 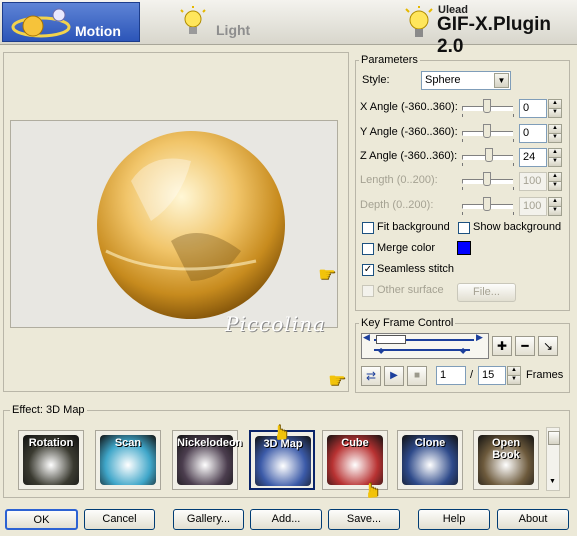 What do you see at coordinates (425, 345) in the screenshot?
I see `keyframe-timeline: ◀ ▶ ◆ ◆` at bounding box center [425, 345].